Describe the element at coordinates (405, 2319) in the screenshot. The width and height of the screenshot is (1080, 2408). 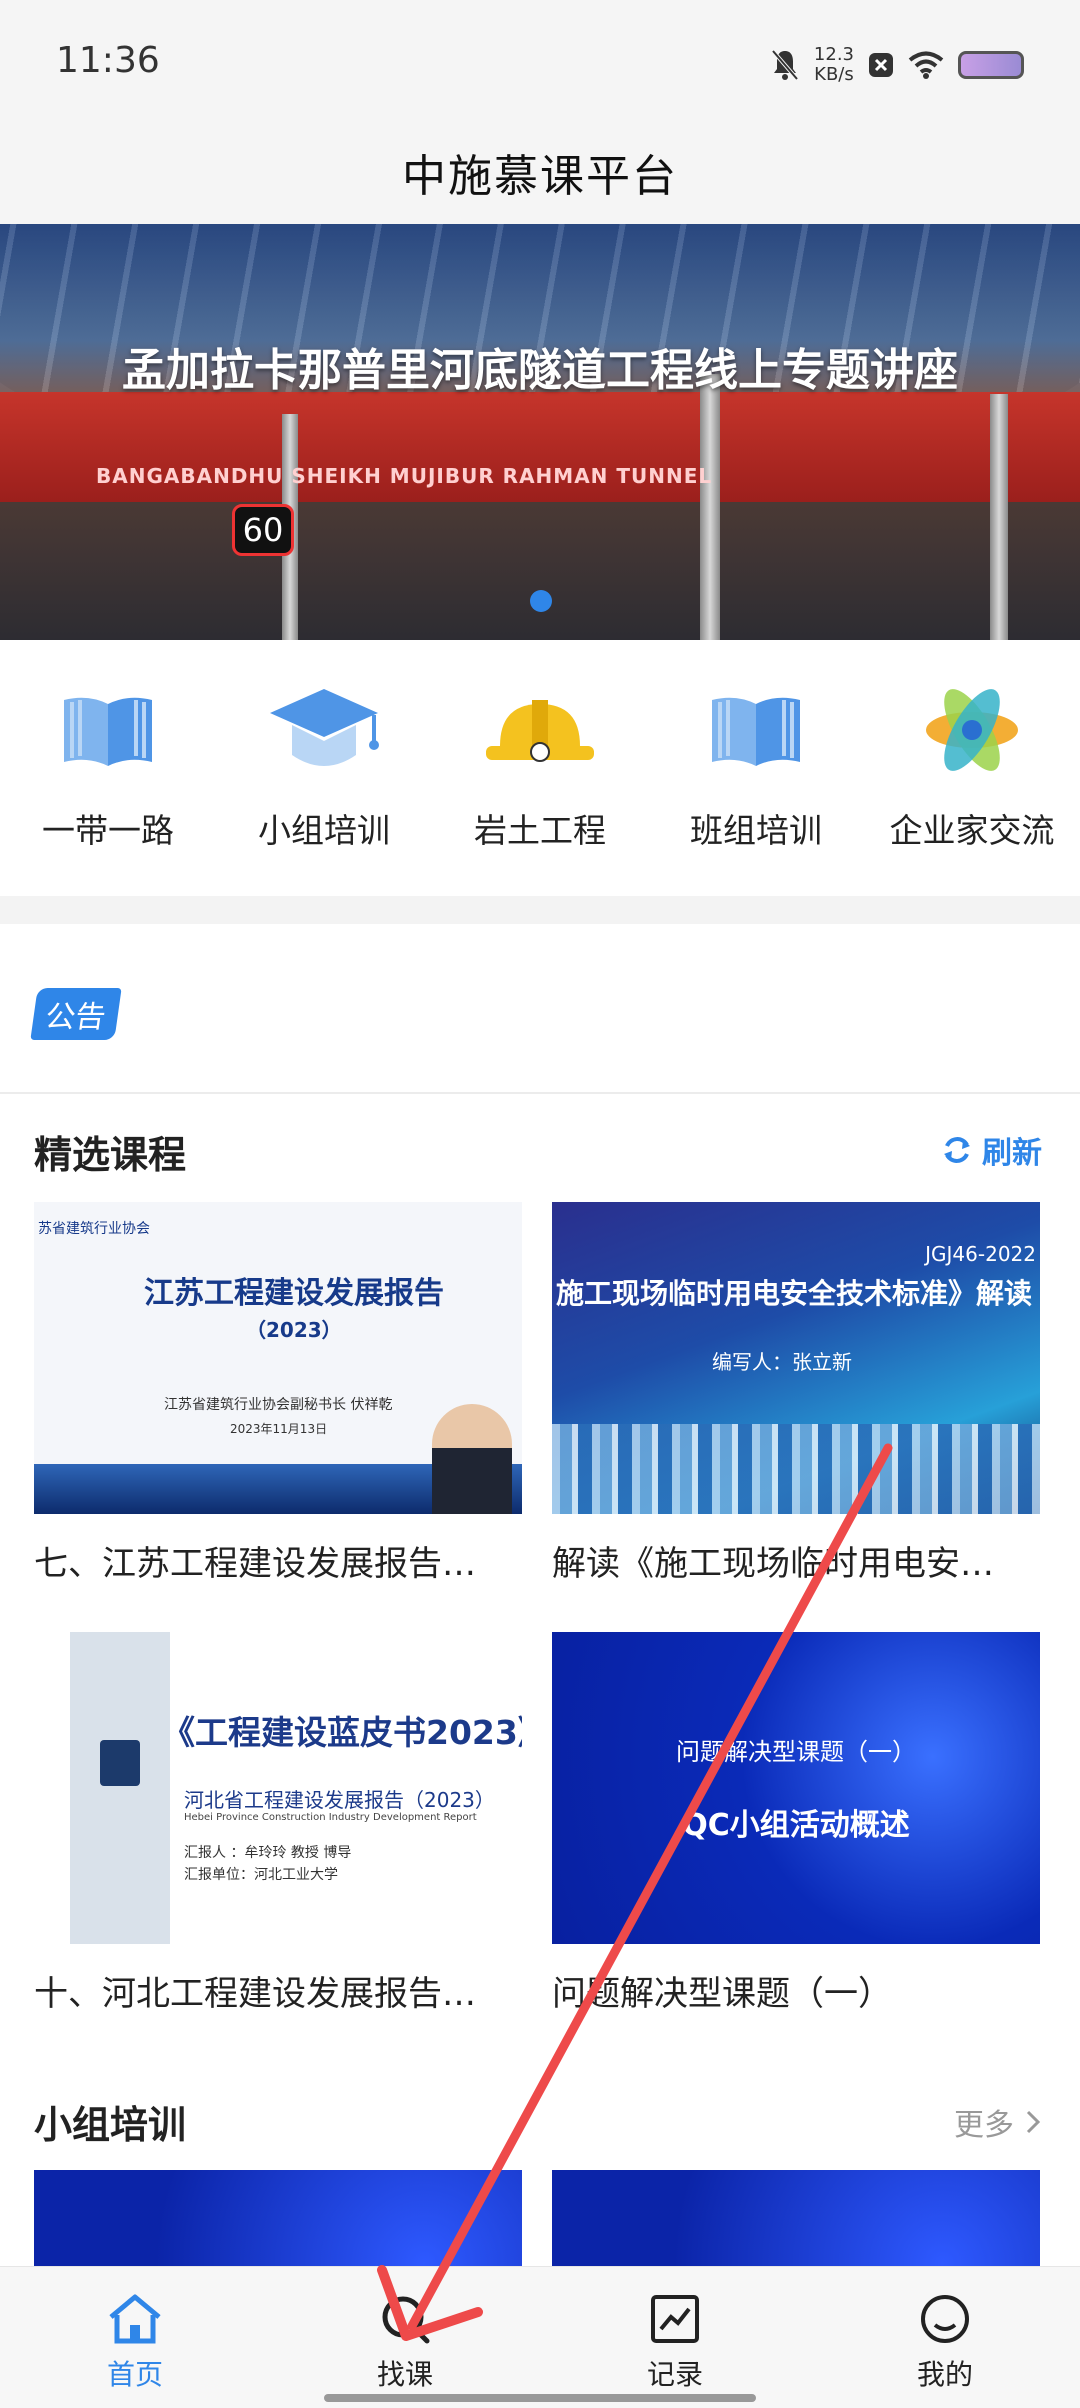
I see `search-icon` at that location.